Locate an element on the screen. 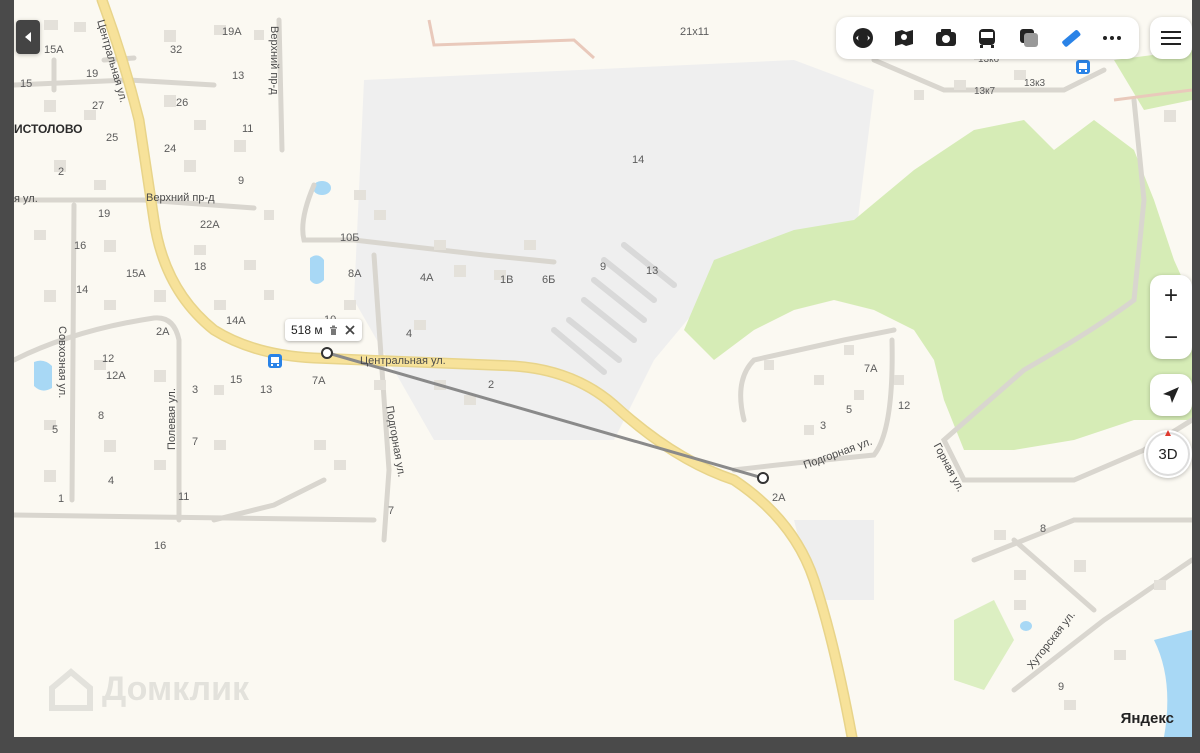 The height and width of the screenshot is (753, 1200). traffic-button is located at coordinates (1029, 38).